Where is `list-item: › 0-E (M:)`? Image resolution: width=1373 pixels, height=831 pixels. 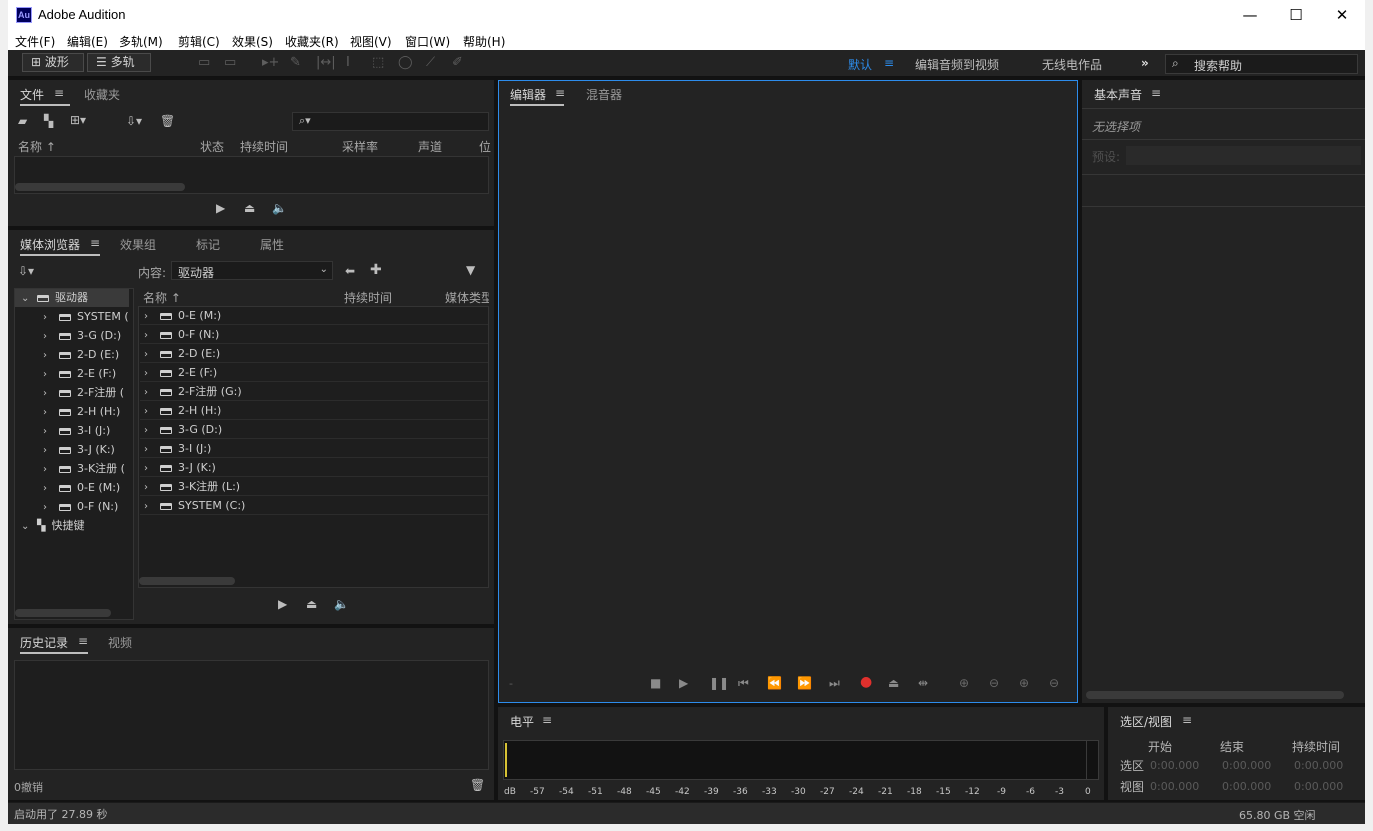
list-item: › 0-E (M:) is located at coordinates (314, 315).